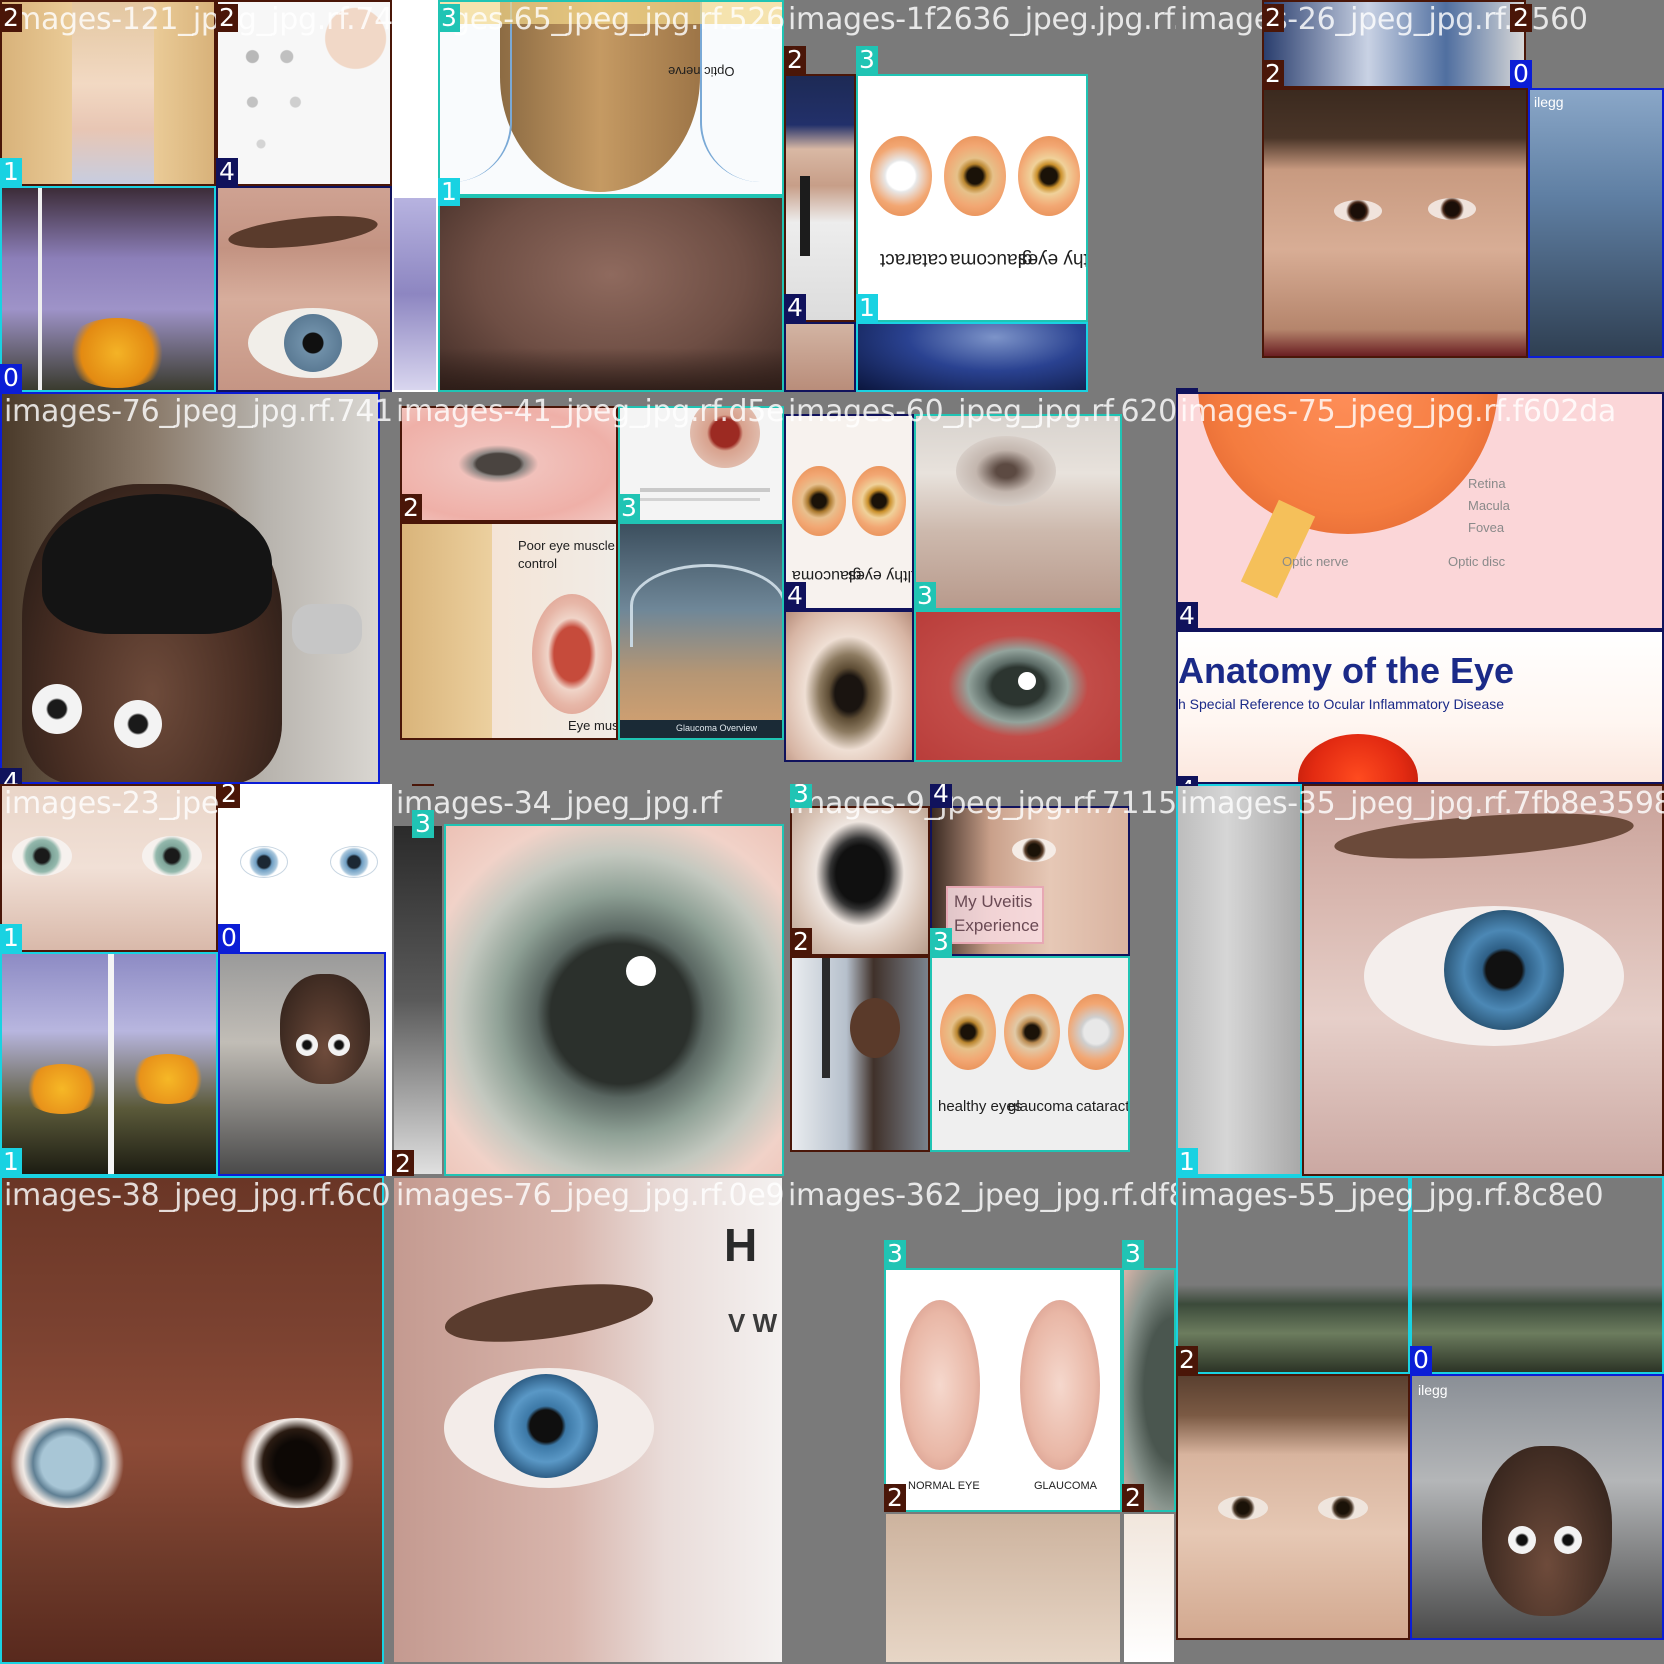 This screenshot has width=1664, height=1664. Describe the element at coordinates (418, 1000) in the screenshot. I see `crop-dark-strip` at that location.